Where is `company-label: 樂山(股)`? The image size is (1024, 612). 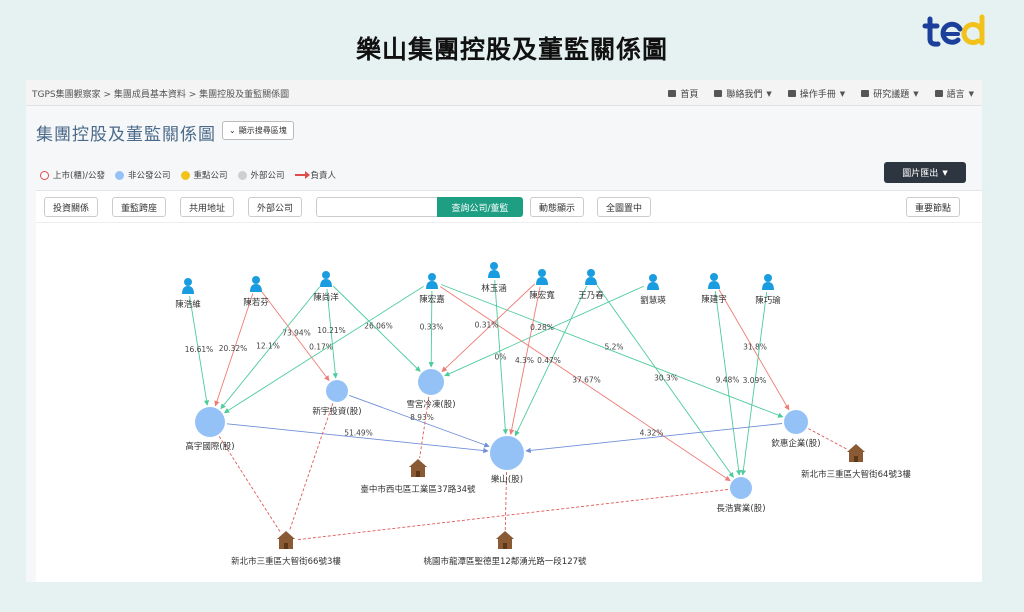
company-label: 樂山(股) is located at coordinates (507, 479).